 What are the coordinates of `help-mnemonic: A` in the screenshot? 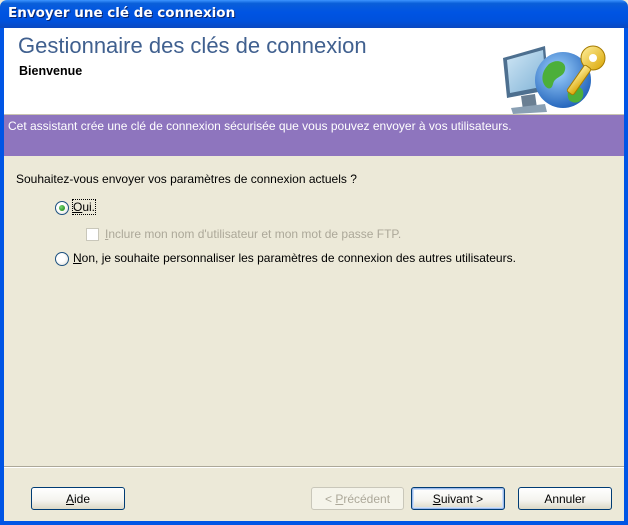 It's located at (69, 498).